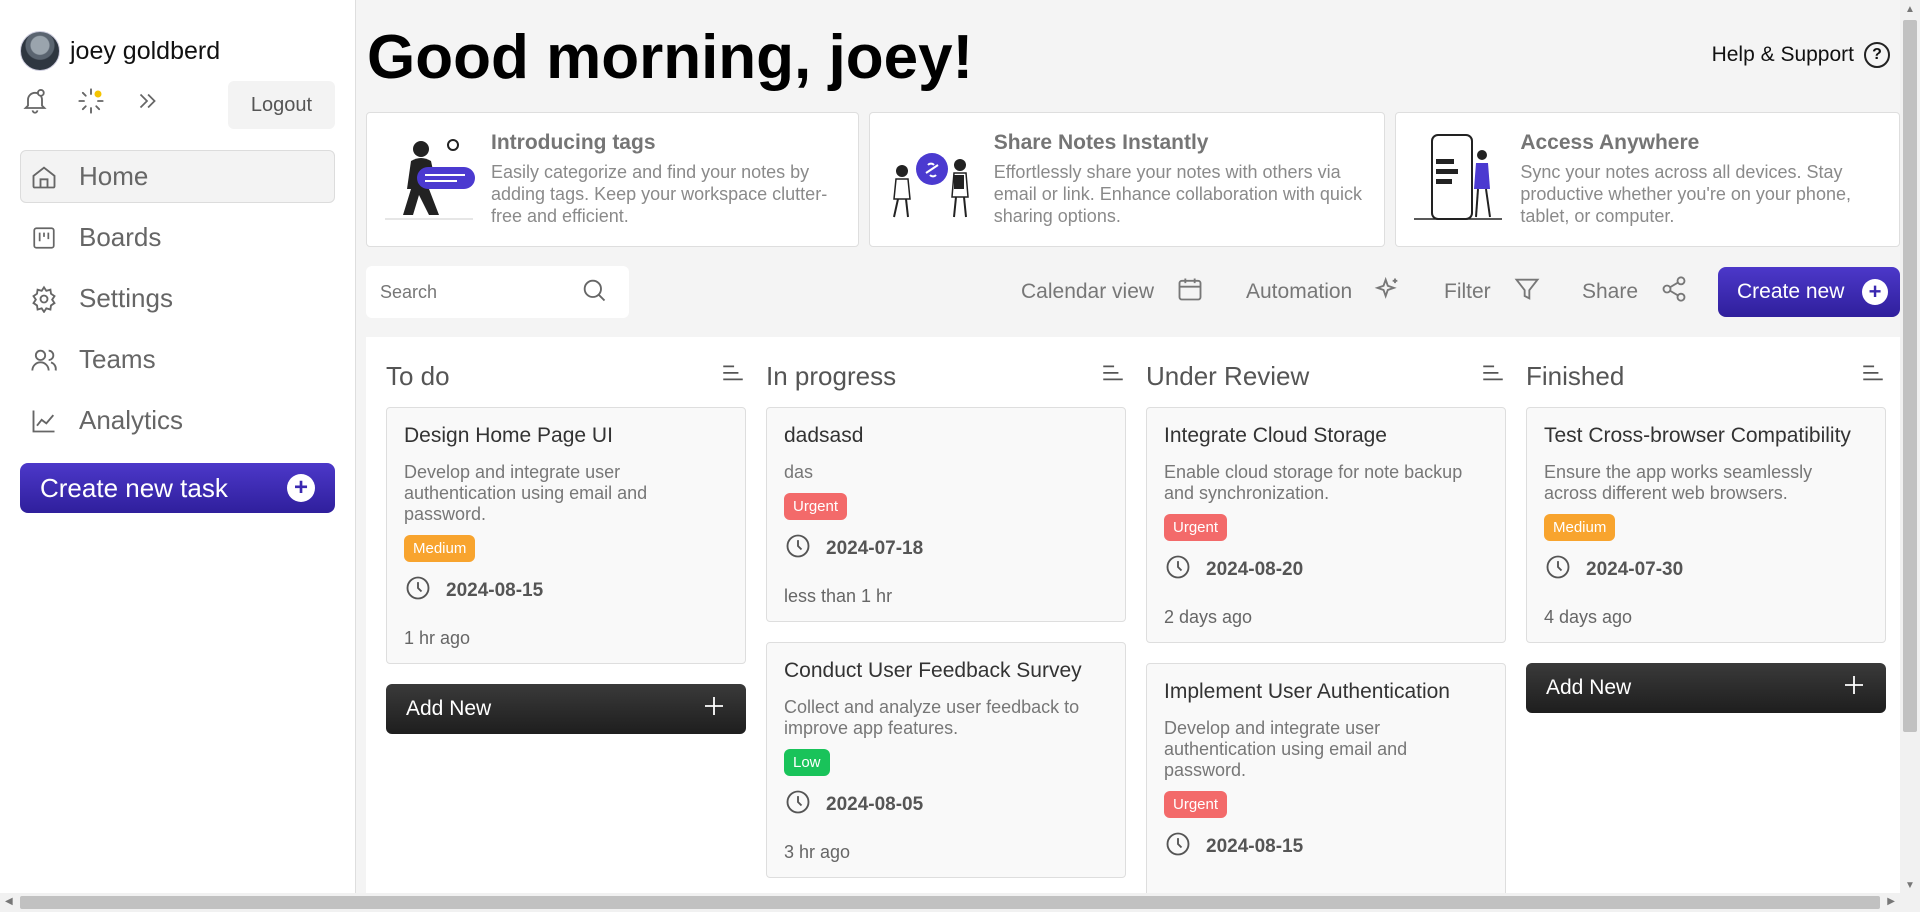 Image resolution: width=1920 pixels, height=912 pixels. Describe the element at coordinates (1697, 435) in the screenshot. I see `task-title: Test Cross-browser Compatibility` at that location.